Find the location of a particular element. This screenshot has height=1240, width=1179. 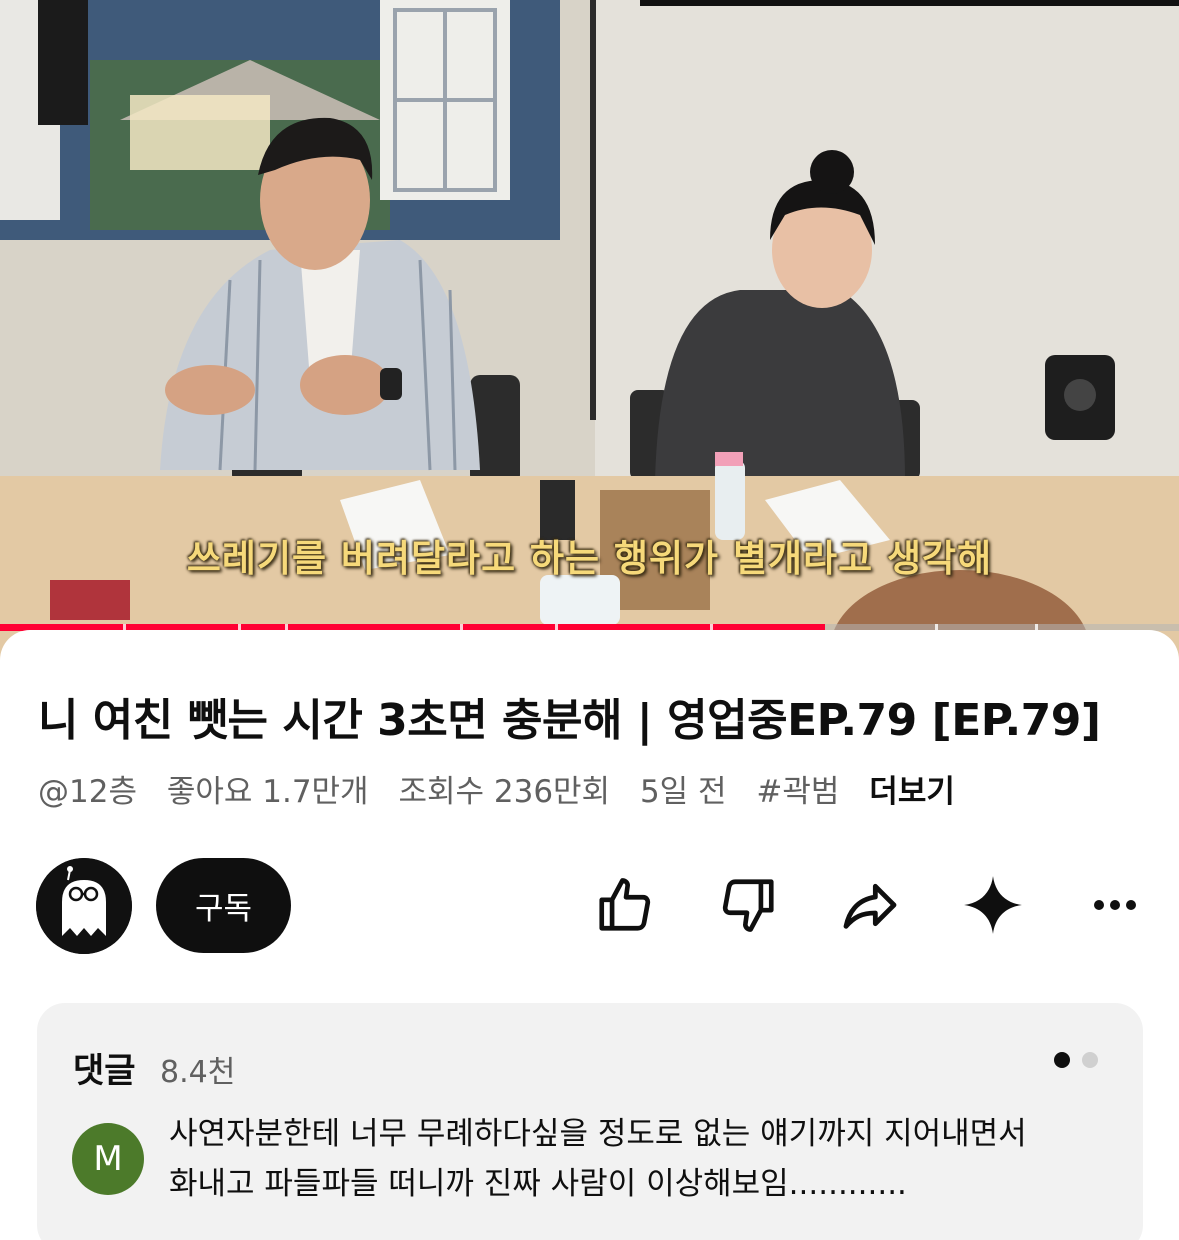

thumbs-up-icon is located at coordinates (625, 904).